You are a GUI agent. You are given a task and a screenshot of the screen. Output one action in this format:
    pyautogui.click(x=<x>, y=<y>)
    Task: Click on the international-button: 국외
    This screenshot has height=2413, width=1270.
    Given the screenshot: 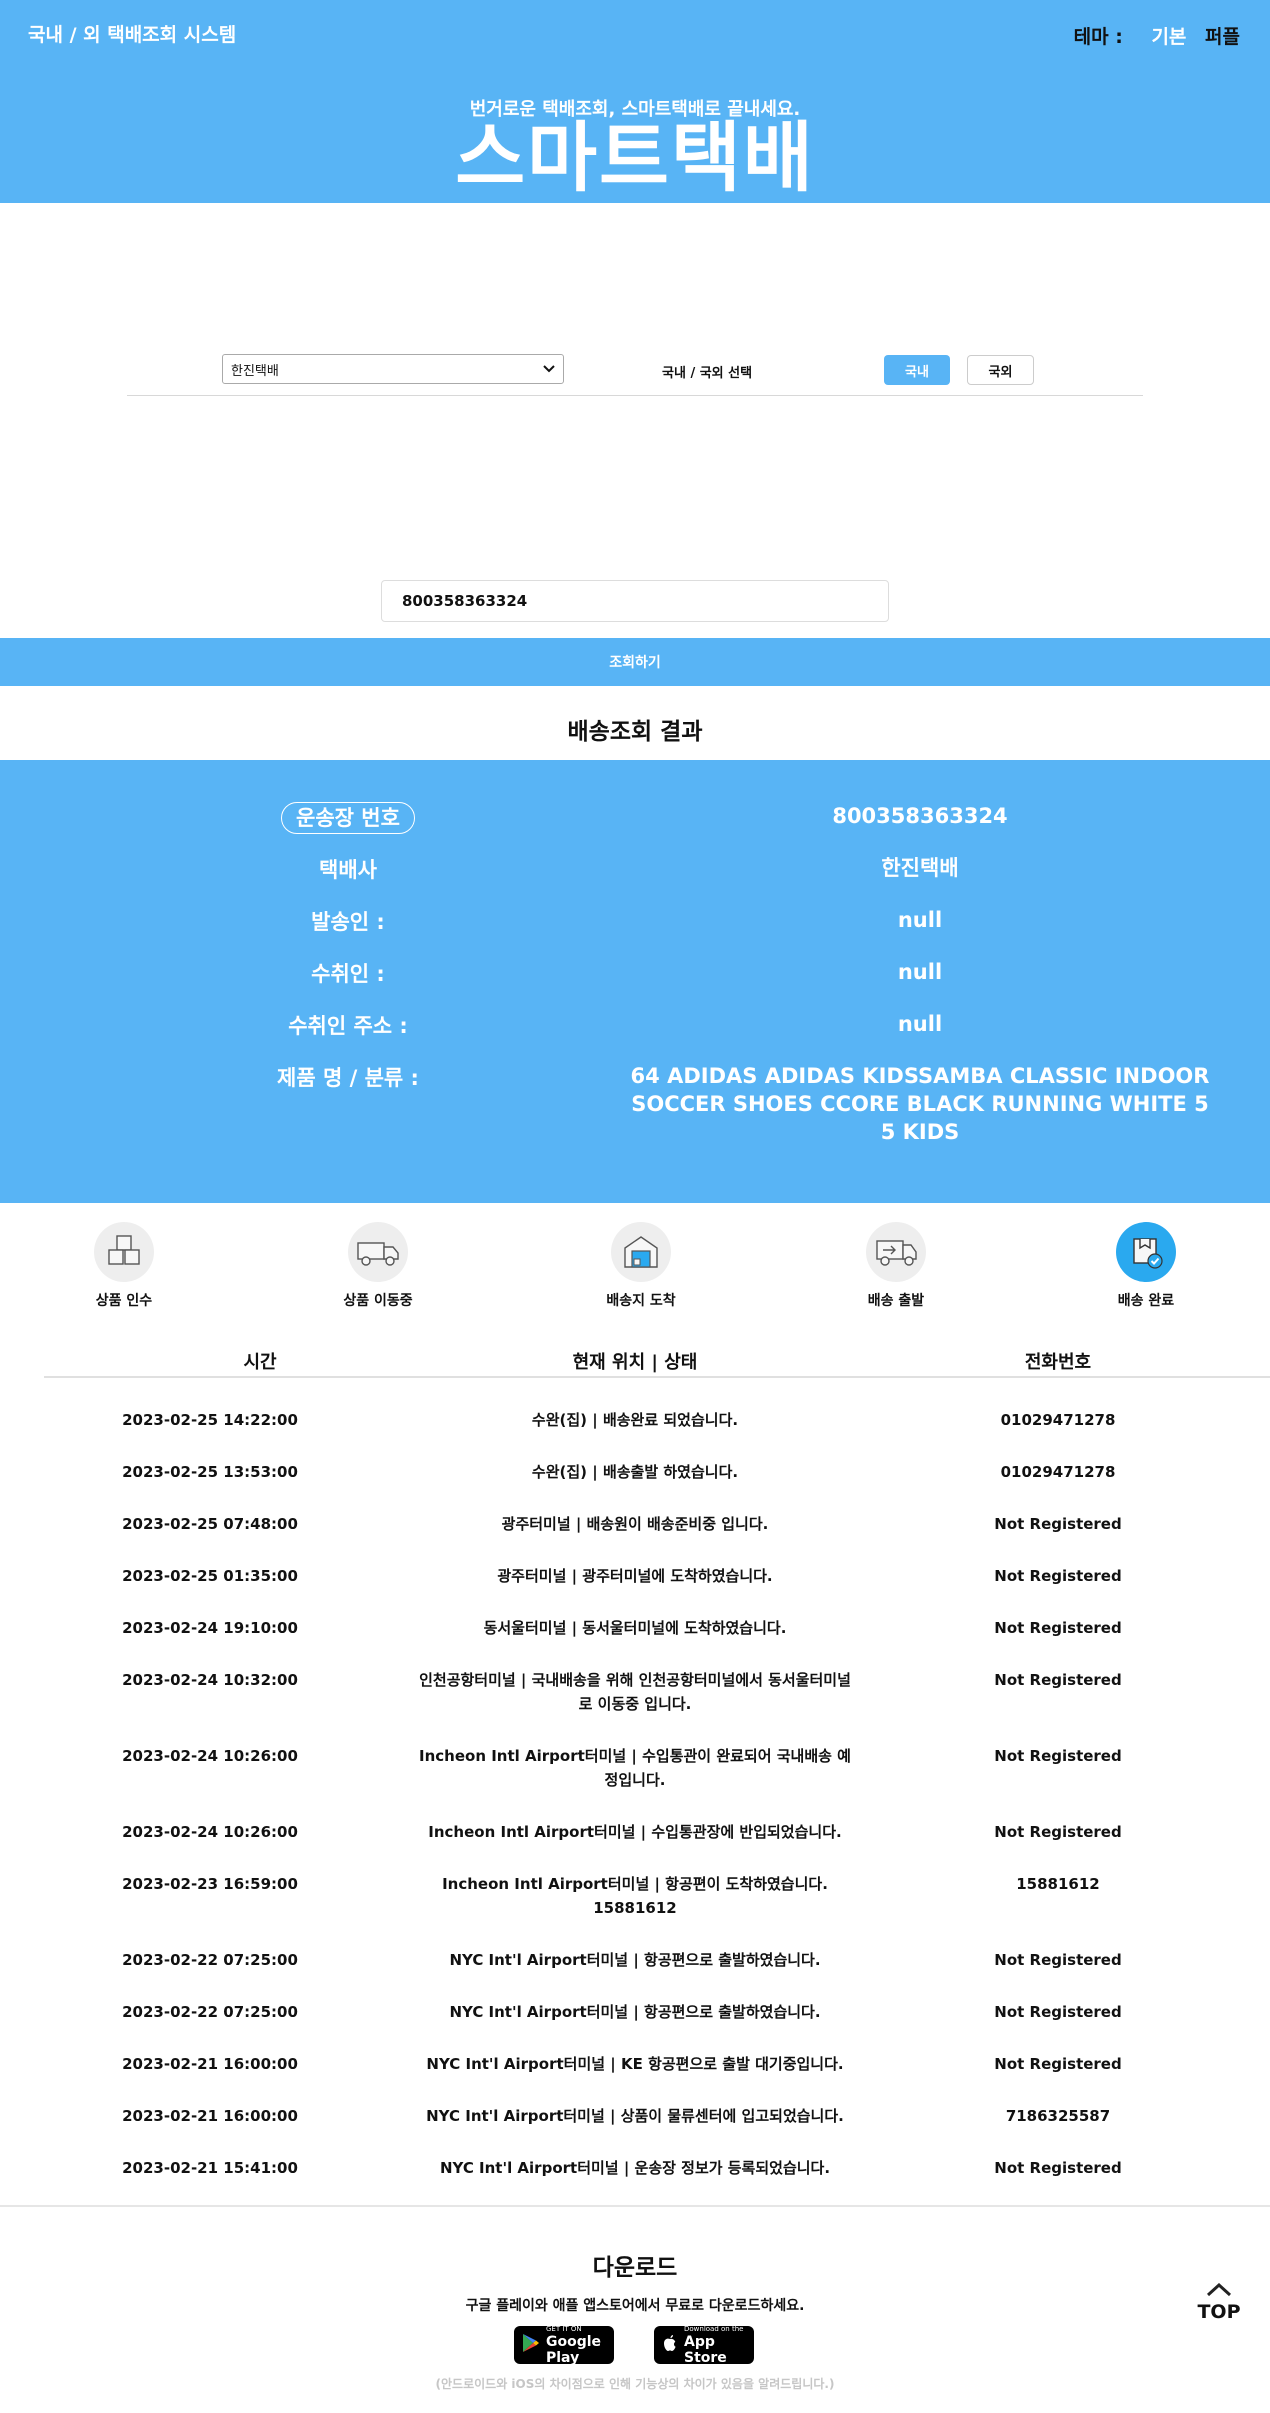 What is the action you would take?
    pyautogui.click(x=1000, y=370)
    